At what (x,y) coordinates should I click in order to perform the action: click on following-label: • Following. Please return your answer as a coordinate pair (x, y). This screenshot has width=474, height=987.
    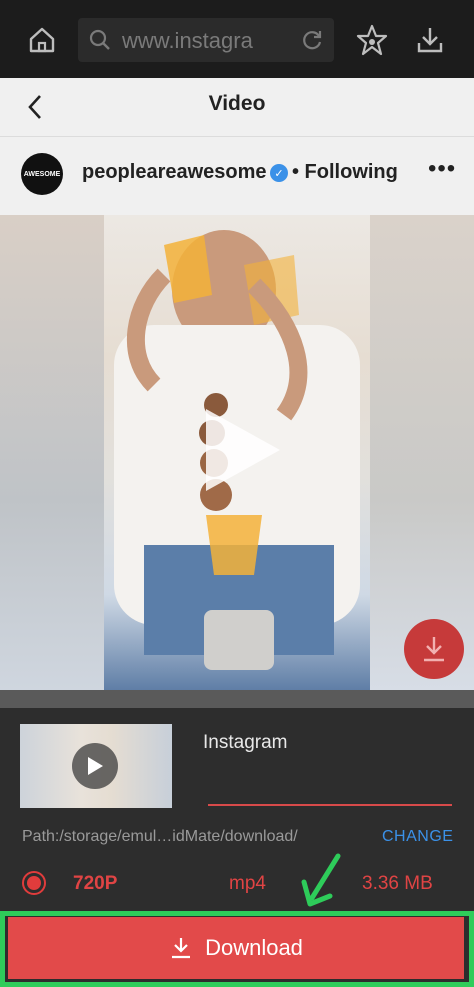
    Looking at the image, I should click on (345, 172).